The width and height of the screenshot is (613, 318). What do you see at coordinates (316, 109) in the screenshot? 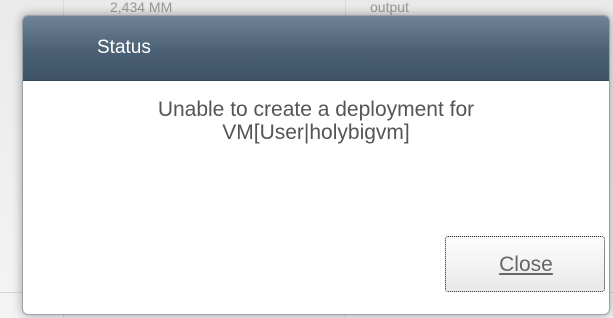
I see `dialog-message-line: Unable to create a deployment for` at bounding box center [316, 109].